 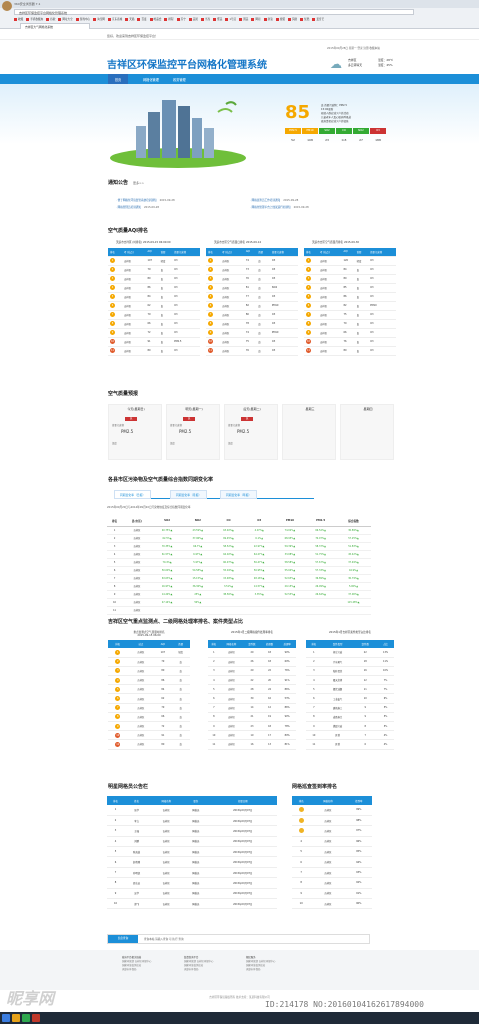 What do you see at coordinates (149, 653) in the screenshot?
I see `table-row: 1 吉祥区 107 轻度` at bounding box center [149, 653].